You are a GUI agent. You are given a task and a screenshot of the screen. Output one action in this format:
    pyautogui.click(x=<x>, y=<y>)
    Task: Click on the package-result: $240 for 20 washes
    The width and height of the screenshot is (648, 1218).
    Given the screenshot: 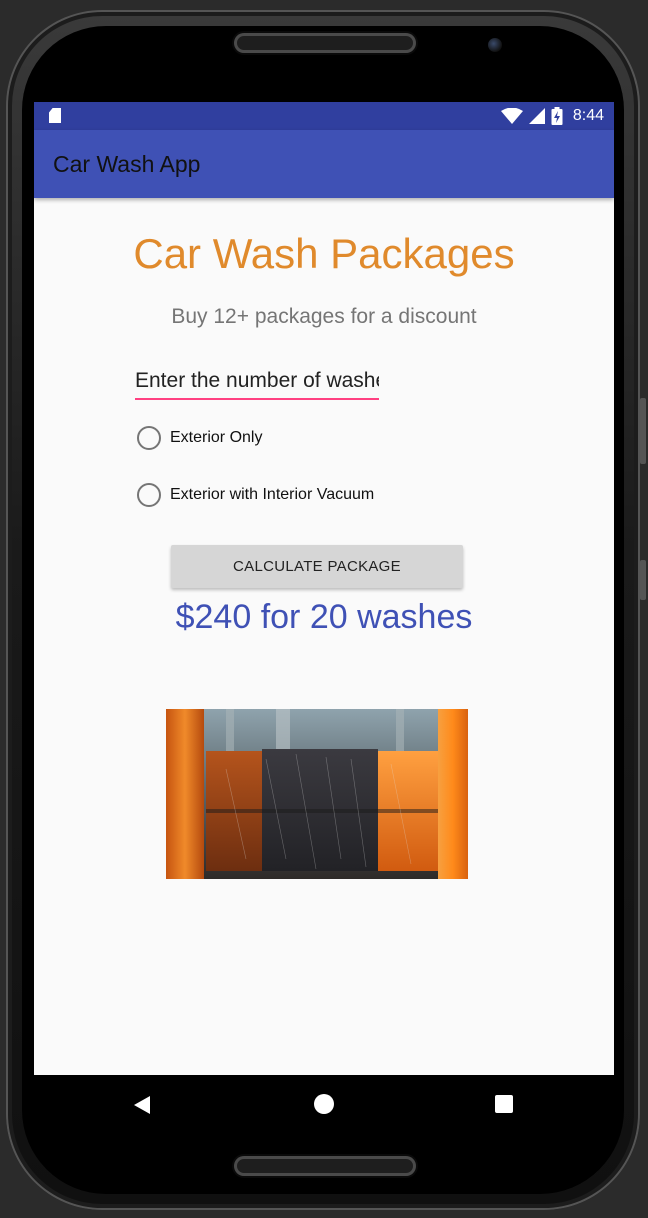 What is the action you would take?
    pyautogui.click(x=324, y=617)
    